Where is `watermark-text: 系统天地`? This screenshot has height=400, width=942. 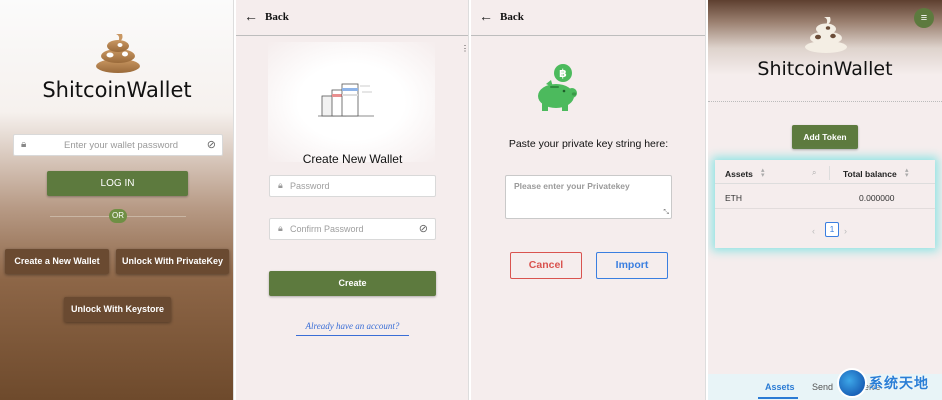
watermark-text: 系统天地 is located at coordinates (899, 384).